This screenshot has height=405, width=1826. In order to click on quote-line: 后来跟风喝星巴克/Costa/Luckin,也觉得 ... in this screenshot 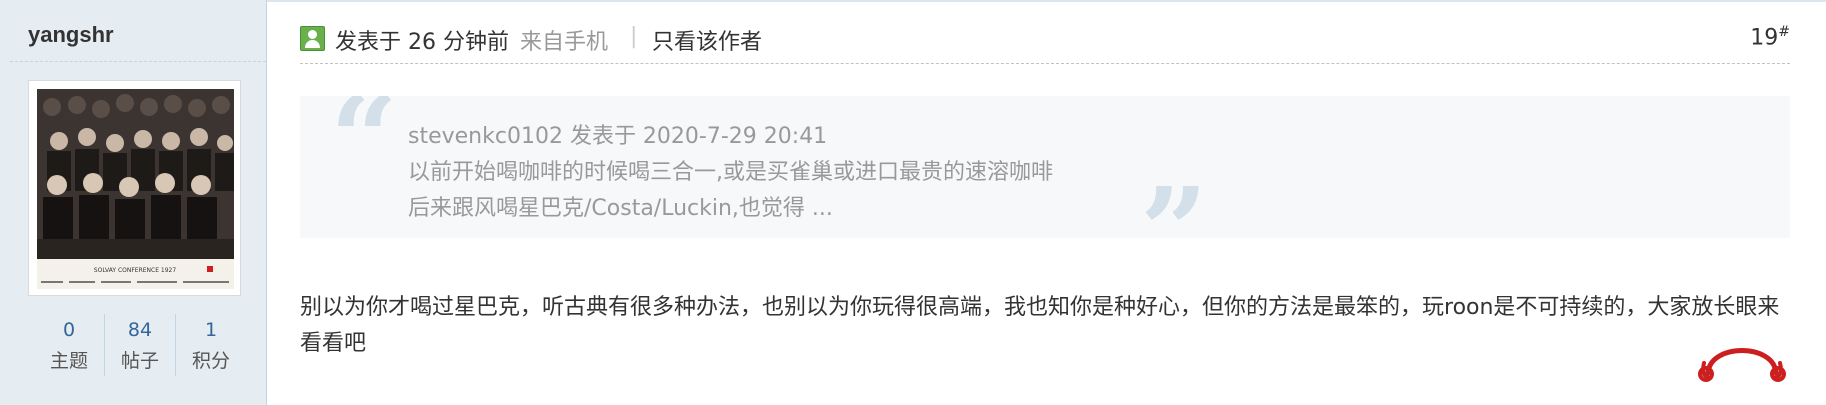, I will do `click(620, 208)`.